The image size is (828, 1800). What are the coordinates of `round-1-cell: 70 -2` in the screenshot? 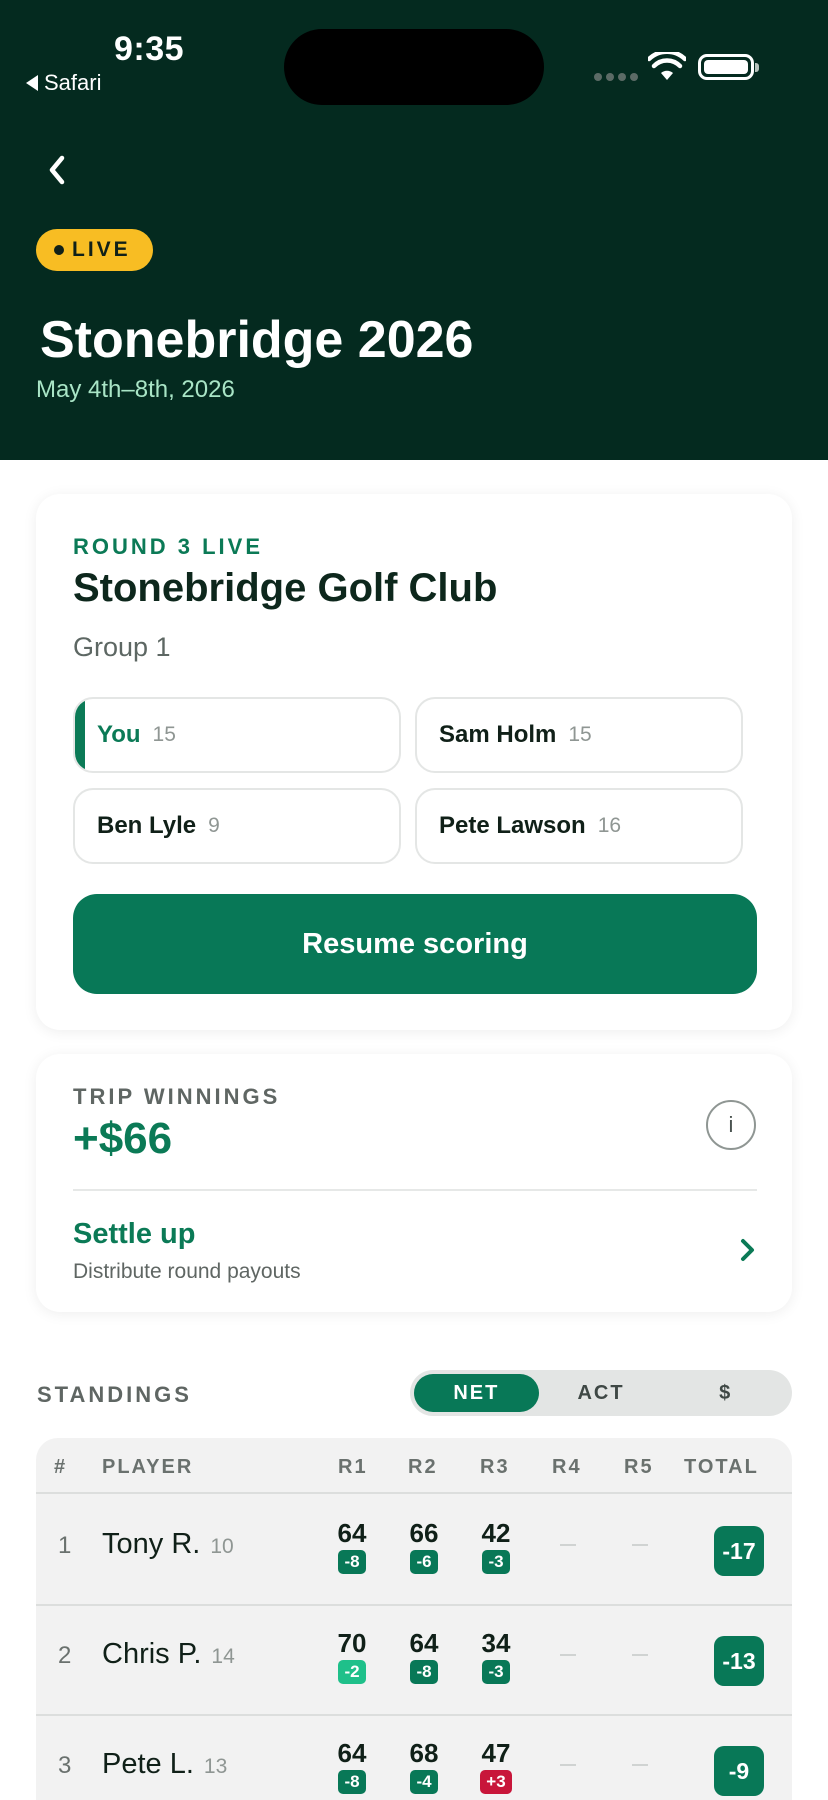 It's located at (352, 1657).